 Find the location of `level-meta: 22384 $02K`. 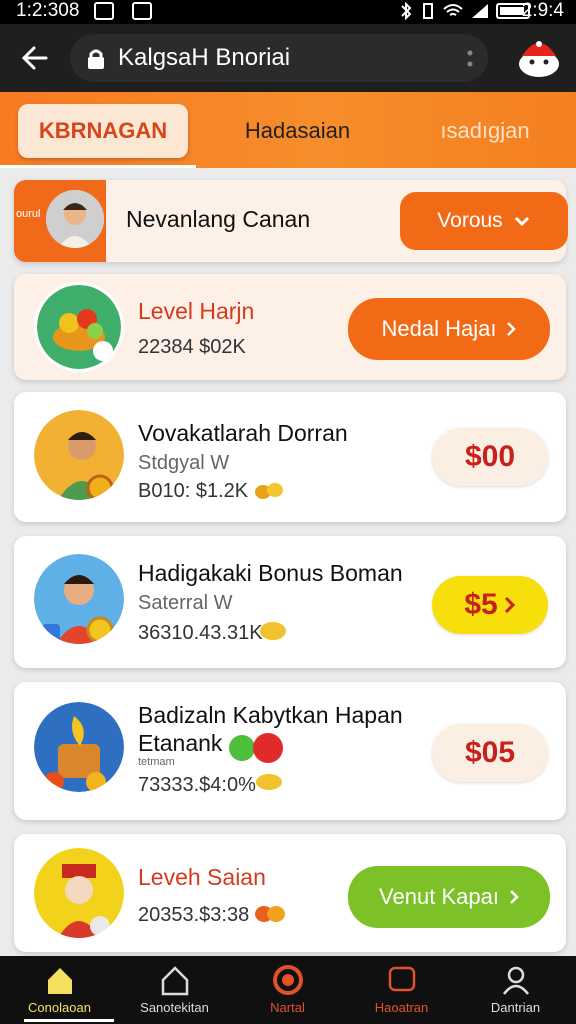

level-meta: 22384 $02K is located at coordinates (192, 347).